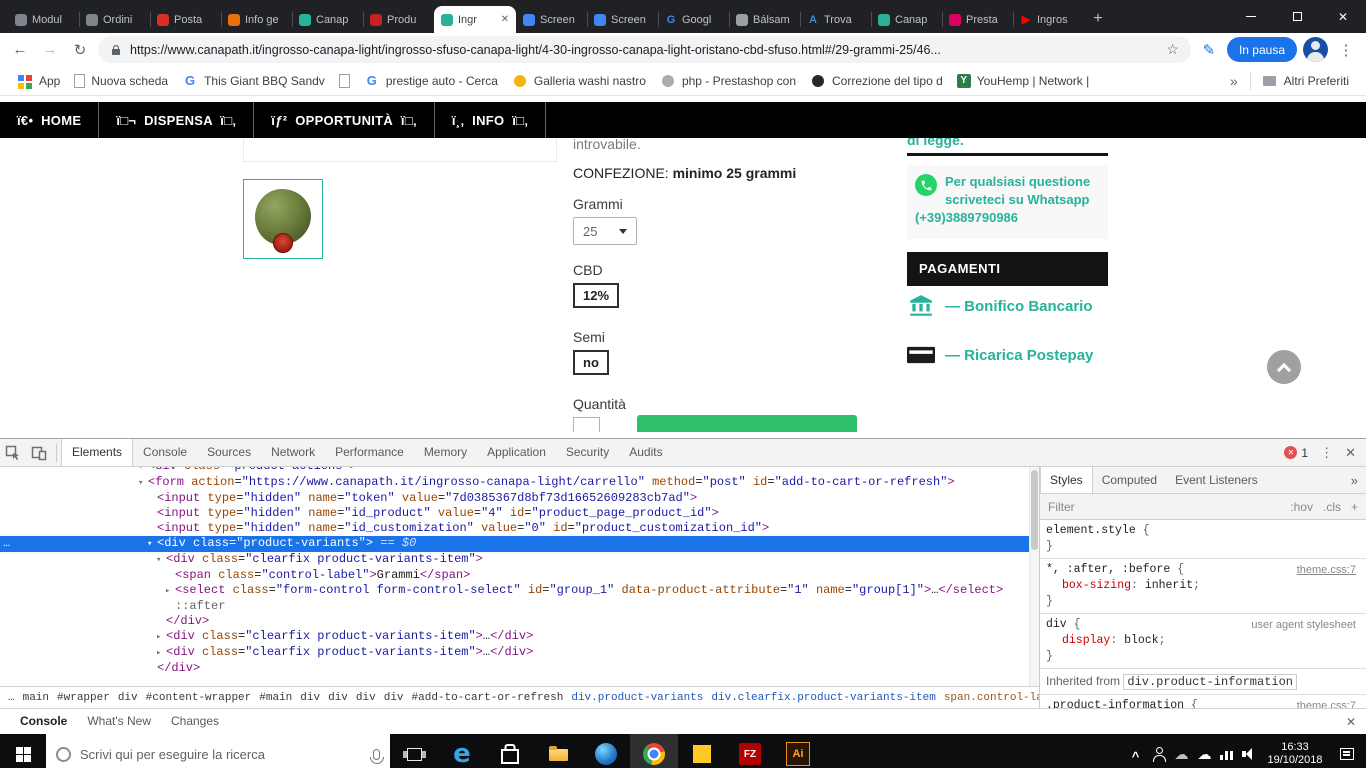 Image resolution: width=1366 pixels, height=768 pixels. What do you see at coordinates (121, 81) in the screenshot?
I see `bookmark-item: Nuova scheda` at bounding box center [121, 81].